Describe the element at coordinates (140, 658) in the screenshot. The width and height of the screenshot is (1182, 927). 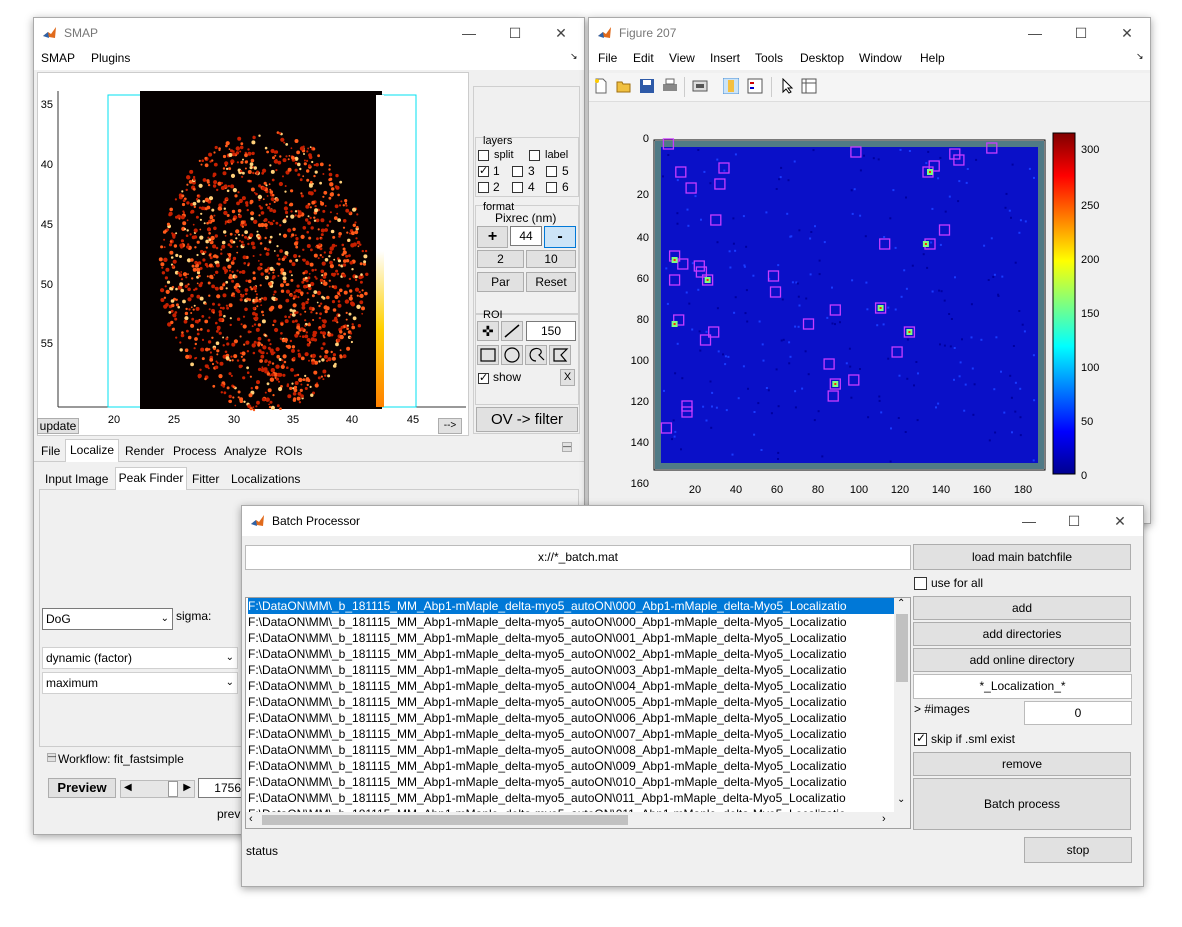
I see `threshold-mode-select: dynamic (factor) ⌄` at that location.